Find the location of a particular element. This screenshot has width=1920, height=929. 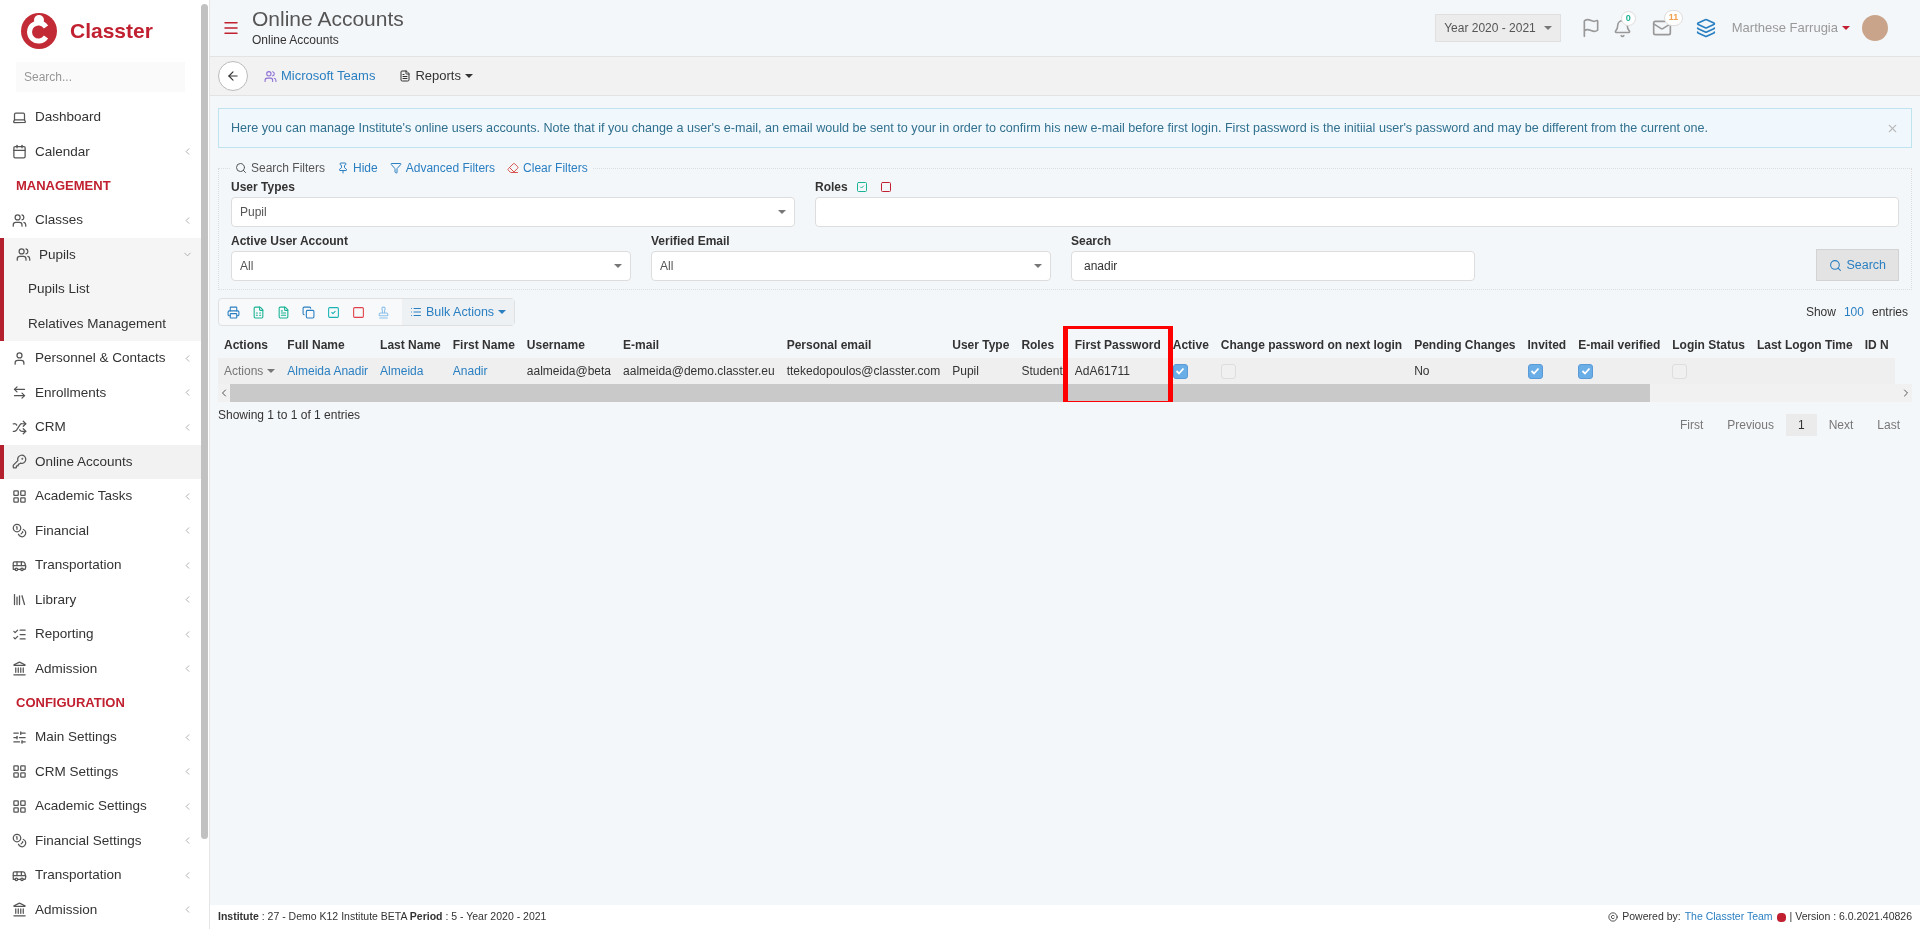

sidebar-item: Financial Settings is located at coordinates (100, 840).